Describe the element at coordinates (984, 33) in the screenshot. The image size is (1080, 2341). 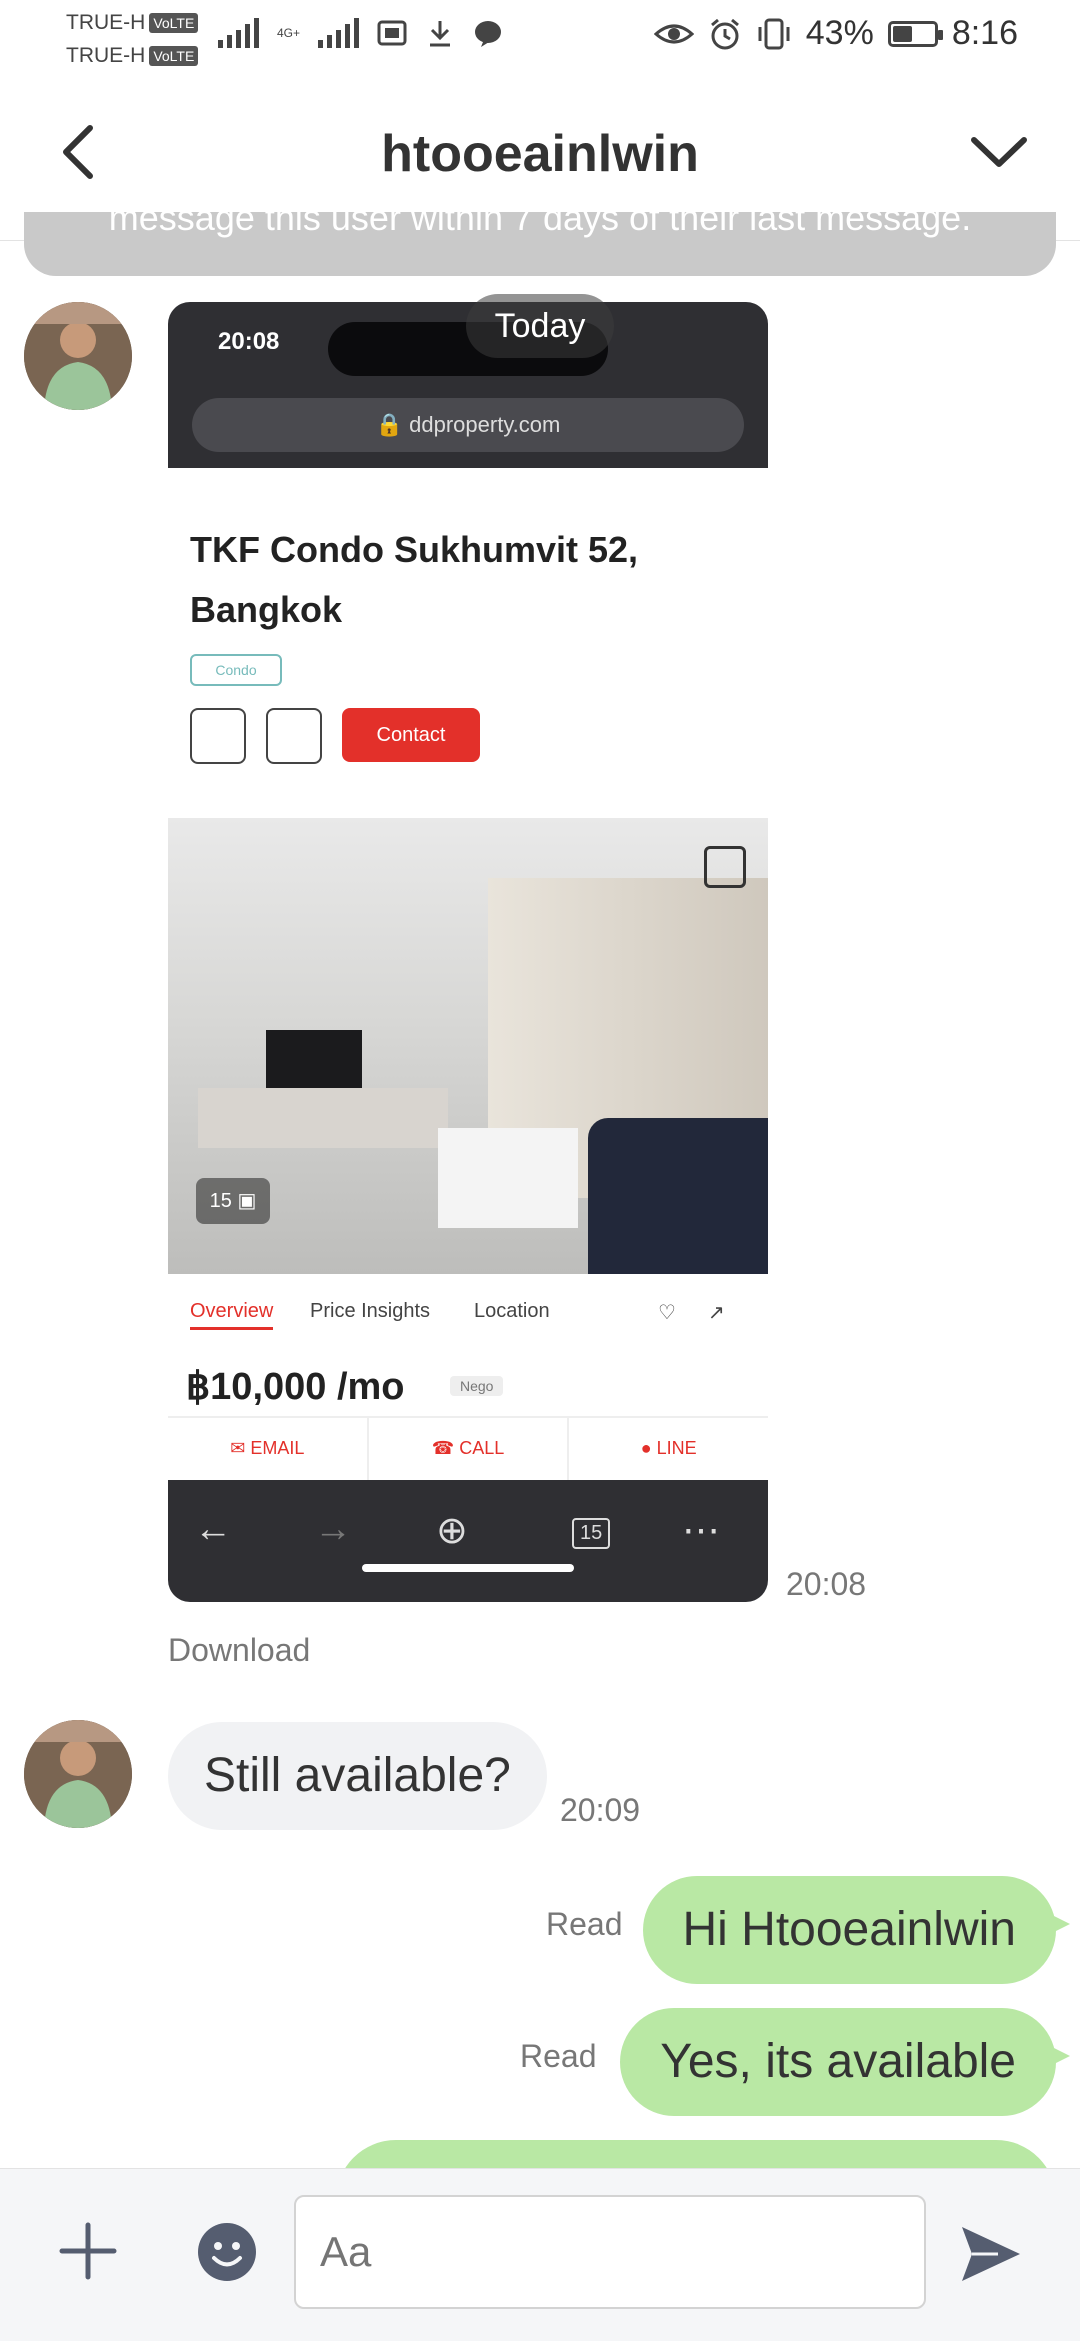
I see `clock: 8:16` at that location.